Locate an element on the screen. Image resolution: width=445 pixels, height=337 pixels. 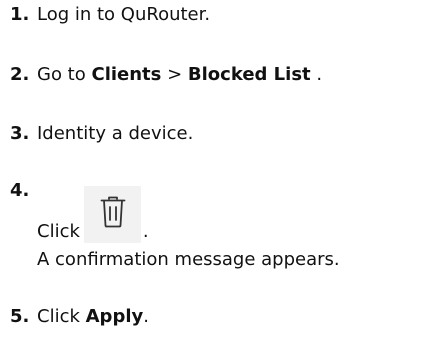
step-text: Click Apply. is located at coordinates (93, 316).